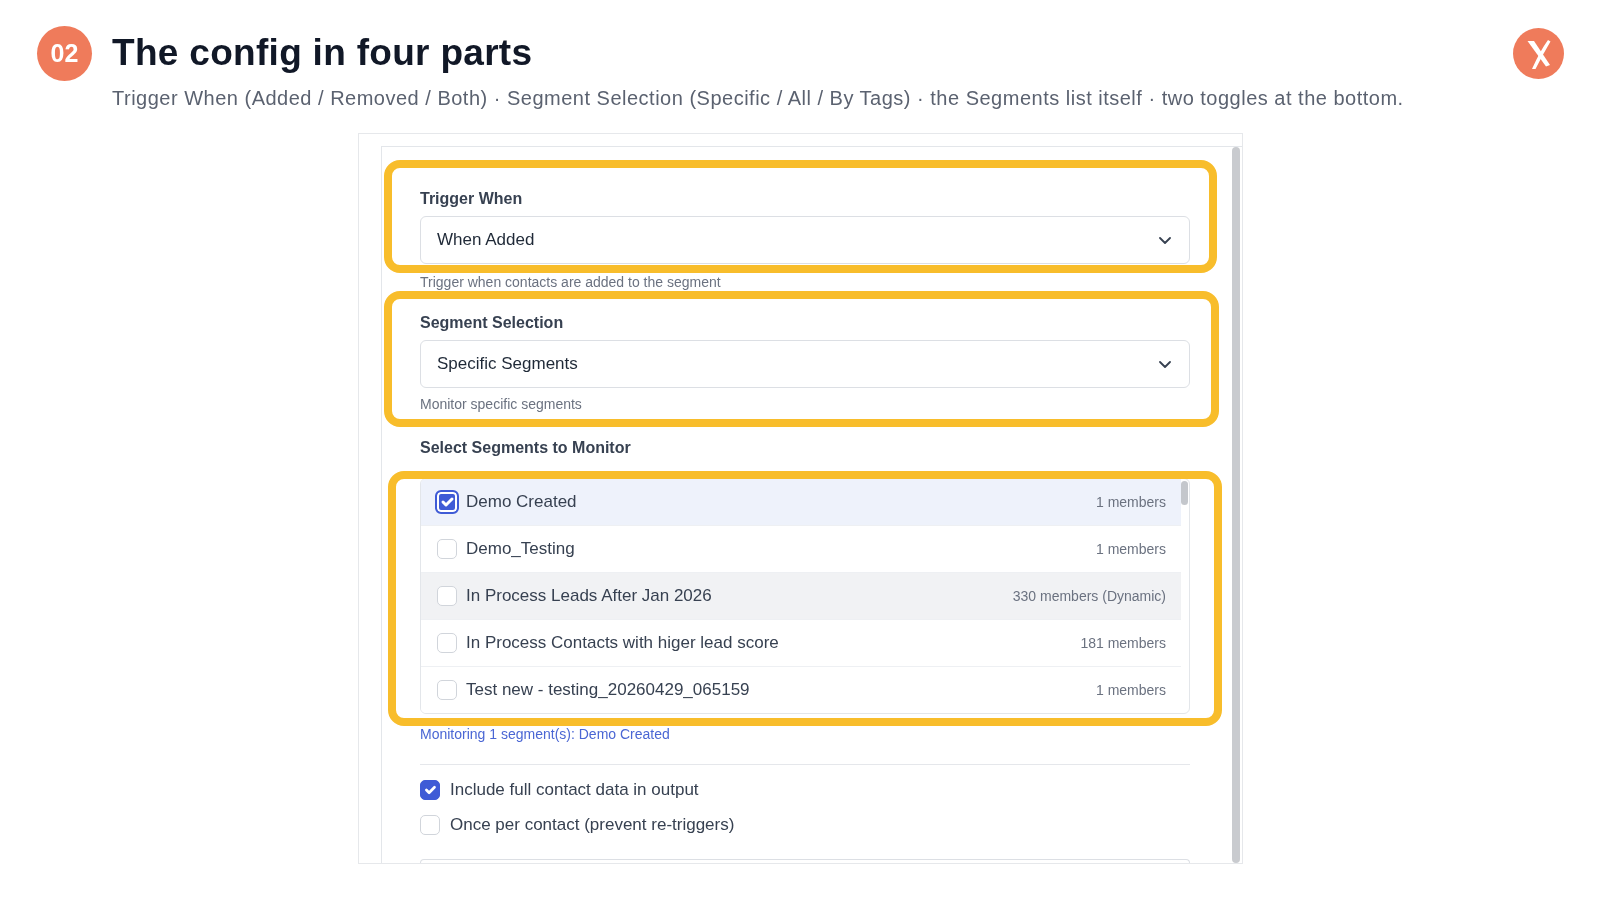  Describe the element at coordinates (801, 596) in the screenshot. I see `segment-row: In Process Leads After Jan 2026 330 members (Dynamic)` at that location.